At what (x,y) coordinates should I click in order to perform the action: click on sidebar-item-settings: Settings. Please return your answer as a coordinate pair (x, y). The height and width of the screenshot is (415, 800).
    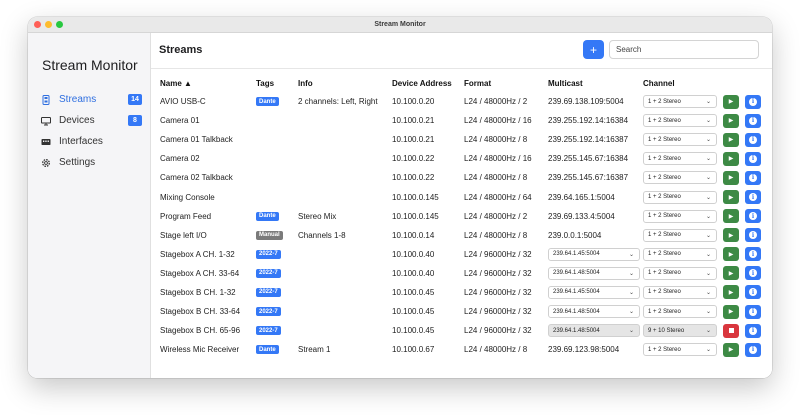
    Looking at the image, I should click on (90, 162).